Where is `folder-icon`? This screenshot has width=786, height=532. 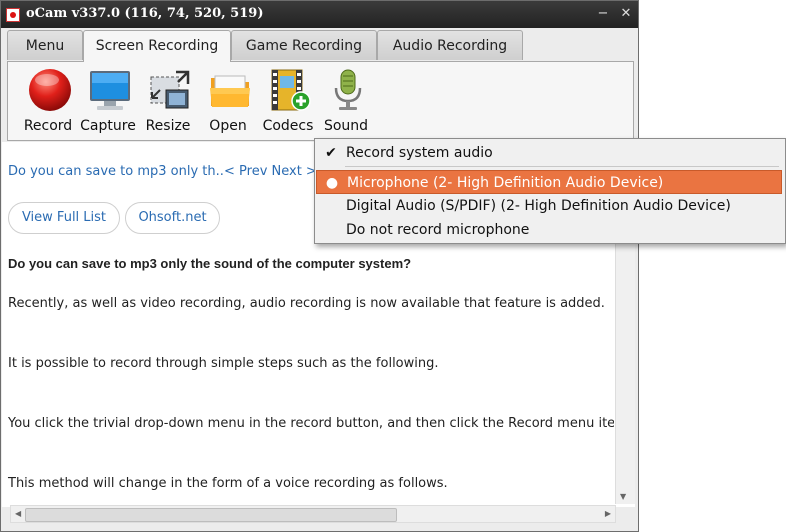
folder-icon is located at coordinates (230, 91).